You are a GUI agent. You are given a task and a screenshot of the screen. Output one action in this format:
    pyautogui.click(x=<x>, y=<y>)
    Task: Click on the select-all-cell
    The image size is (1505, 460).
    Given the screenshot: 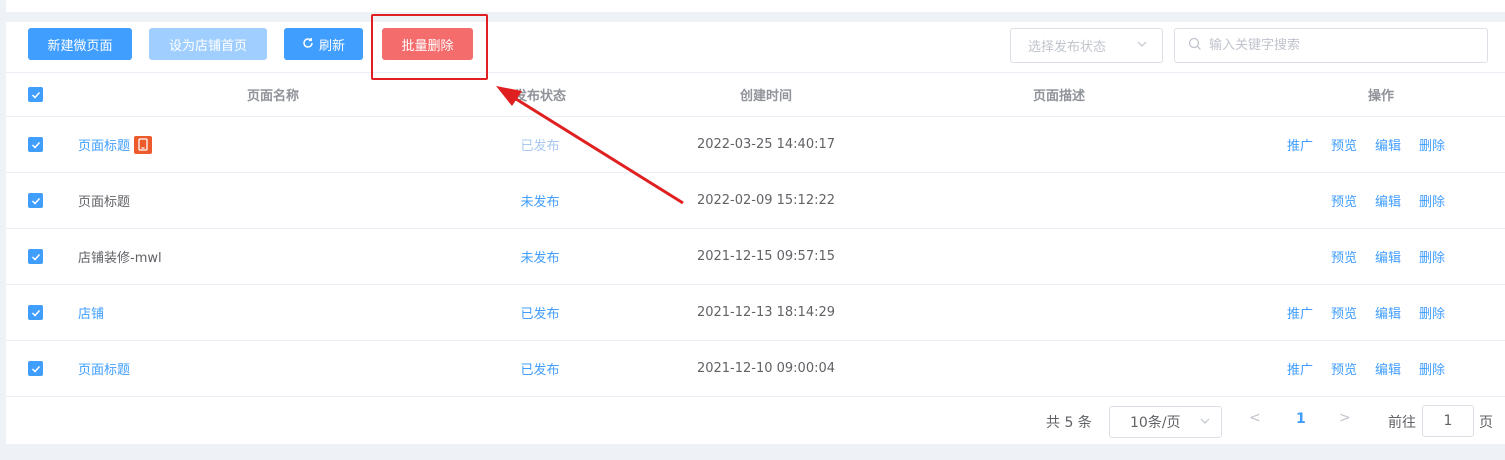 What is the action you would take?
    pyautogui.click(x=38, y=94)
    